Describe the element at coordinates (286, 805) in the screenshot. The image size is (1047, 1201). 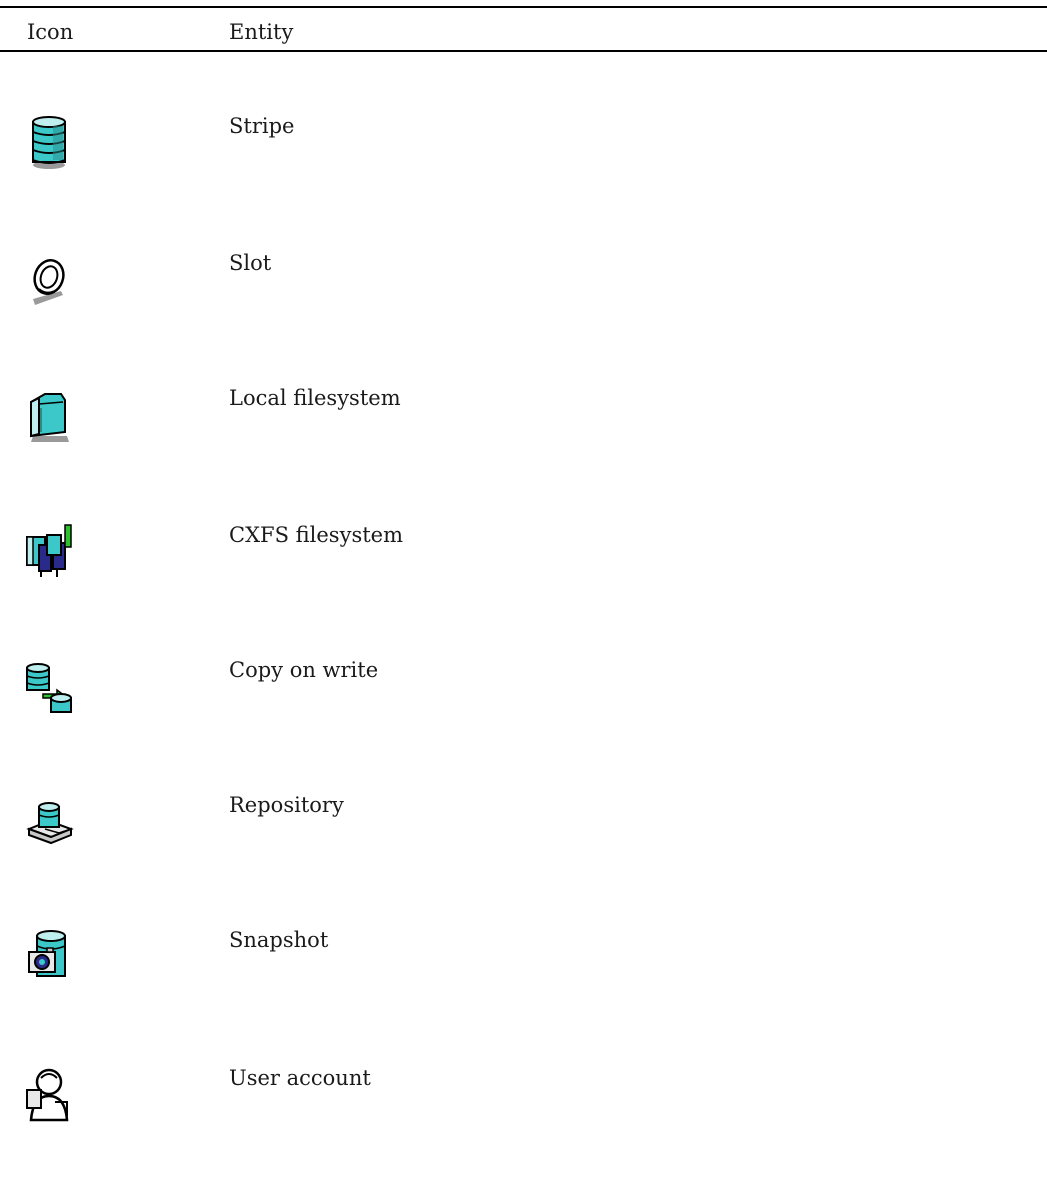
I see `entity-label: Repository` at that location.